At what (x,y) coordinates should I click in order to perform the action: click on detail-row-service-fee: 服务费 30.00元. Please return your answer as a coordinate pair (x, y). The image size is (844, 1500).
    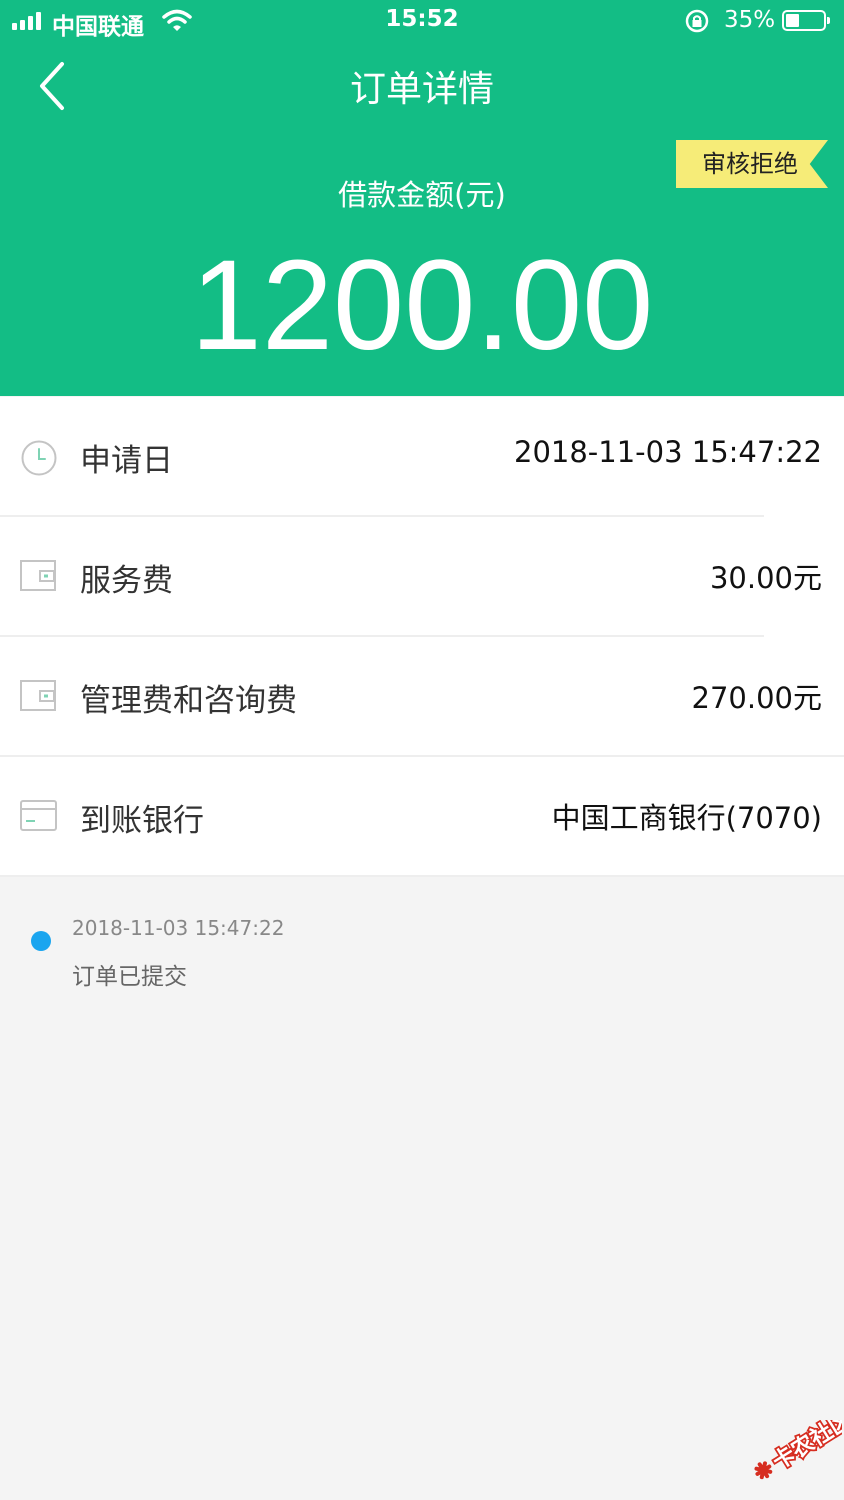
    Looking at the image, I should click on (422, 577).